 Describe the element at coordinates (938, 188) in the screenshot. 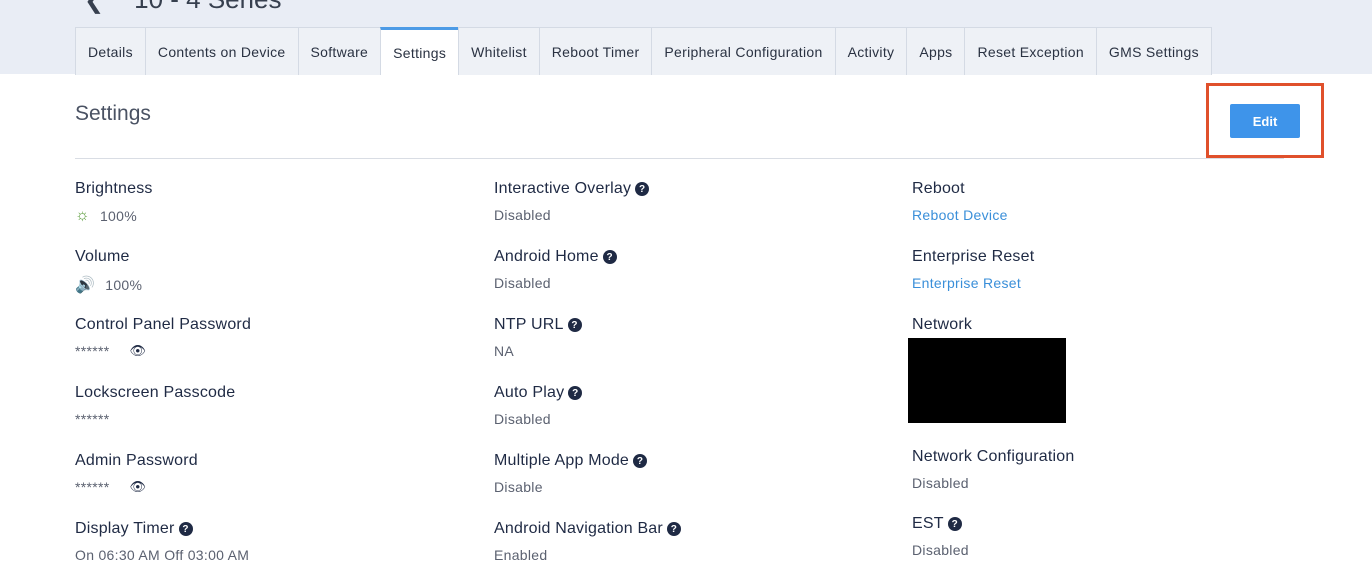

I see `reboot-label: Reboot` at that location.